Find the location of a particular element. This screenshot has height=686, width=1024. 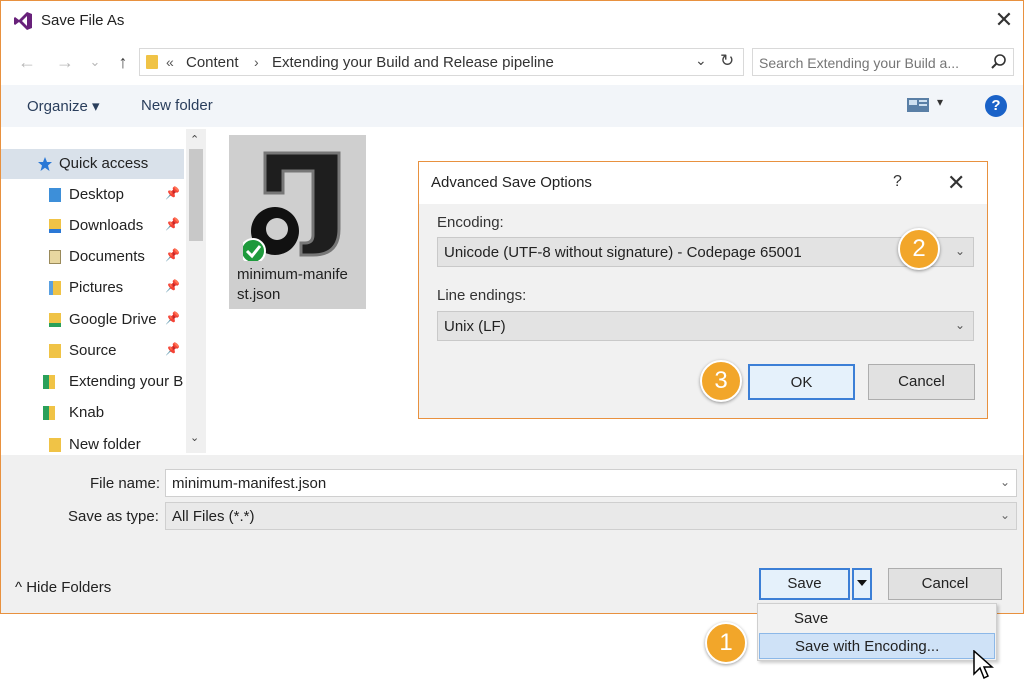

dialog-cancel-button: Cancel is located at coordinates (921, 382).